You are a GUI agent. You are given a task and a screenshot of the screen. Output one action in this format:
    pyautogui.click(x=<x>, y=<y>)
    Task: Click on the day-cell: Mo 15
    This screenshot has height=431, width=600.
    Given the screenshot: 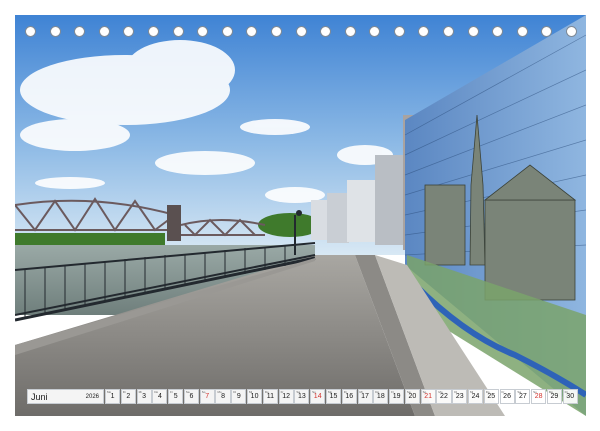 What is the action you would take?
    pyautogui.click(x=333, y=396)
    